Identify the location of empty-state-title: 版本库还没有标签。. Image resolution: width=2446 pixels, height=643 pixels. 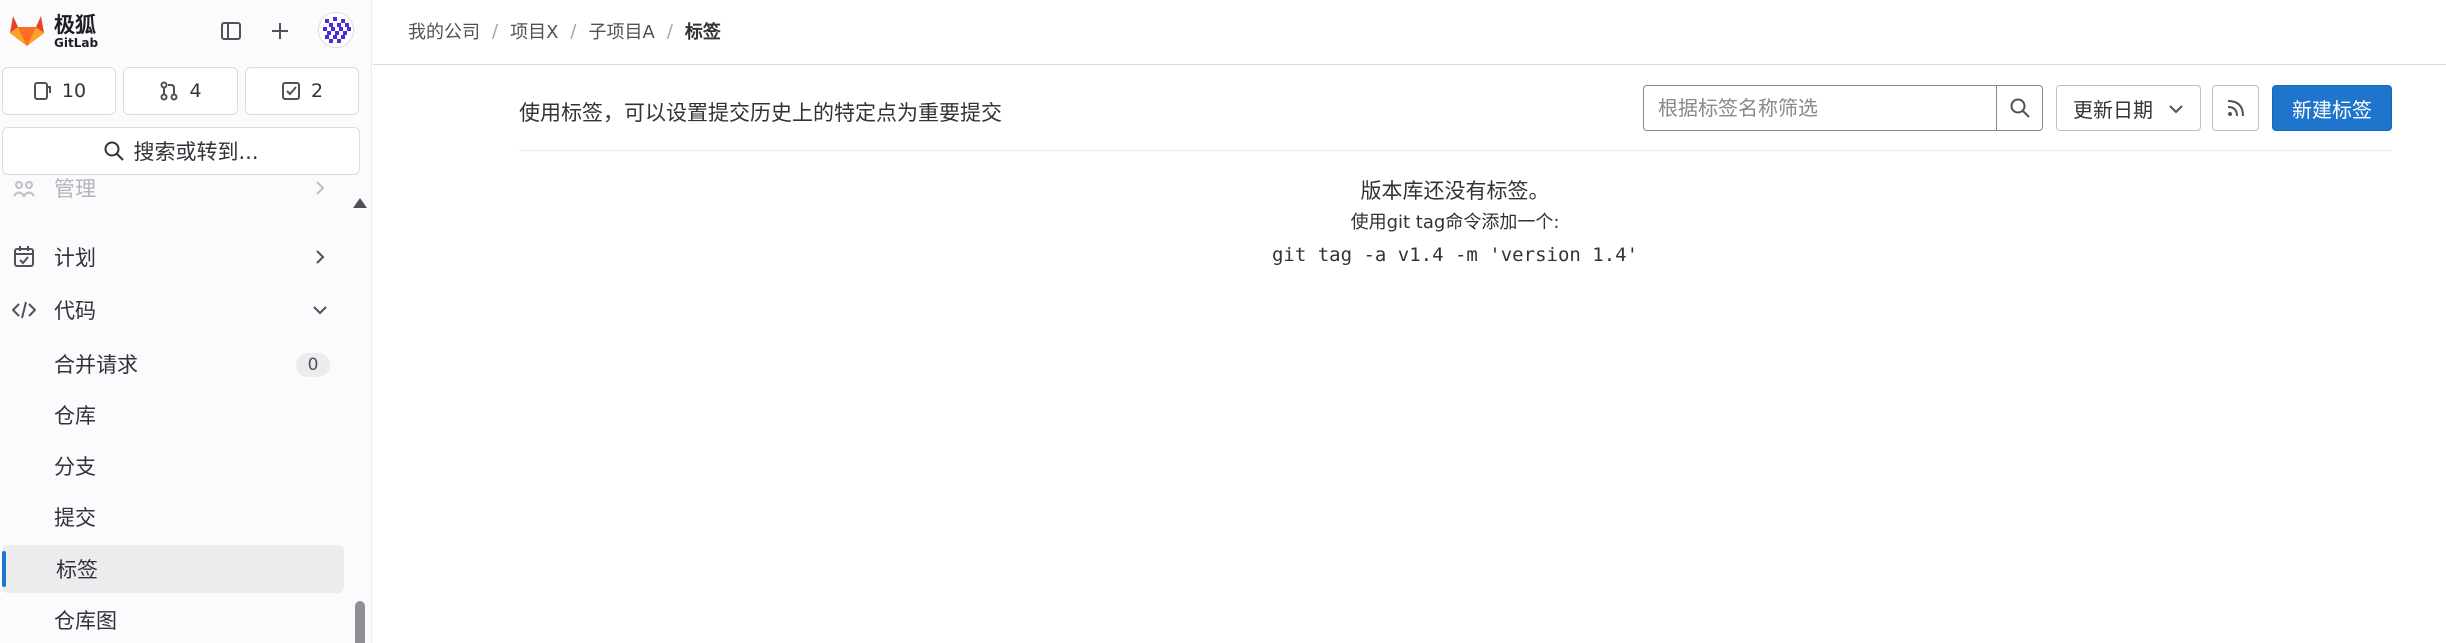
(1455, 191).